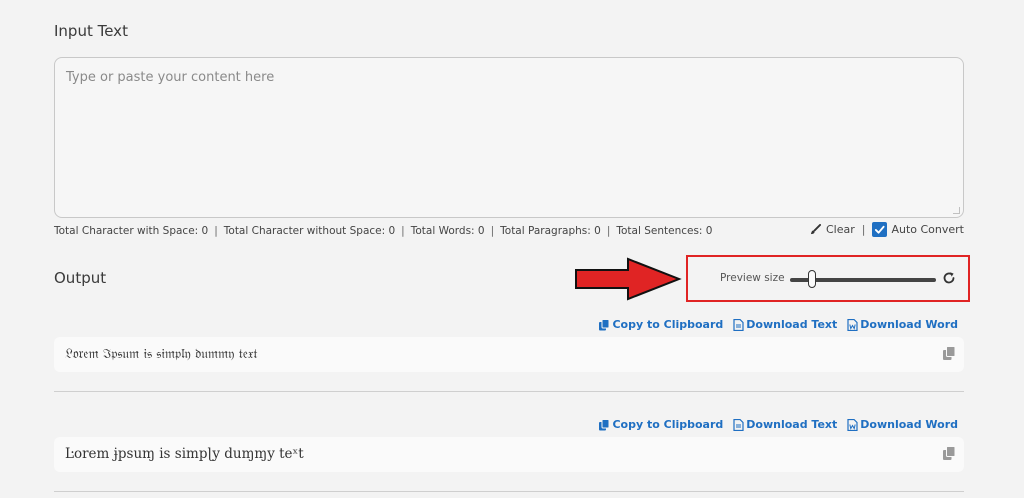 Image resolution: width=1024 pixels, height=498 pixels. Describe the element at coordinates (447, 231) in the screenshot. I see `stat-words: Total Words: 0` at that location.